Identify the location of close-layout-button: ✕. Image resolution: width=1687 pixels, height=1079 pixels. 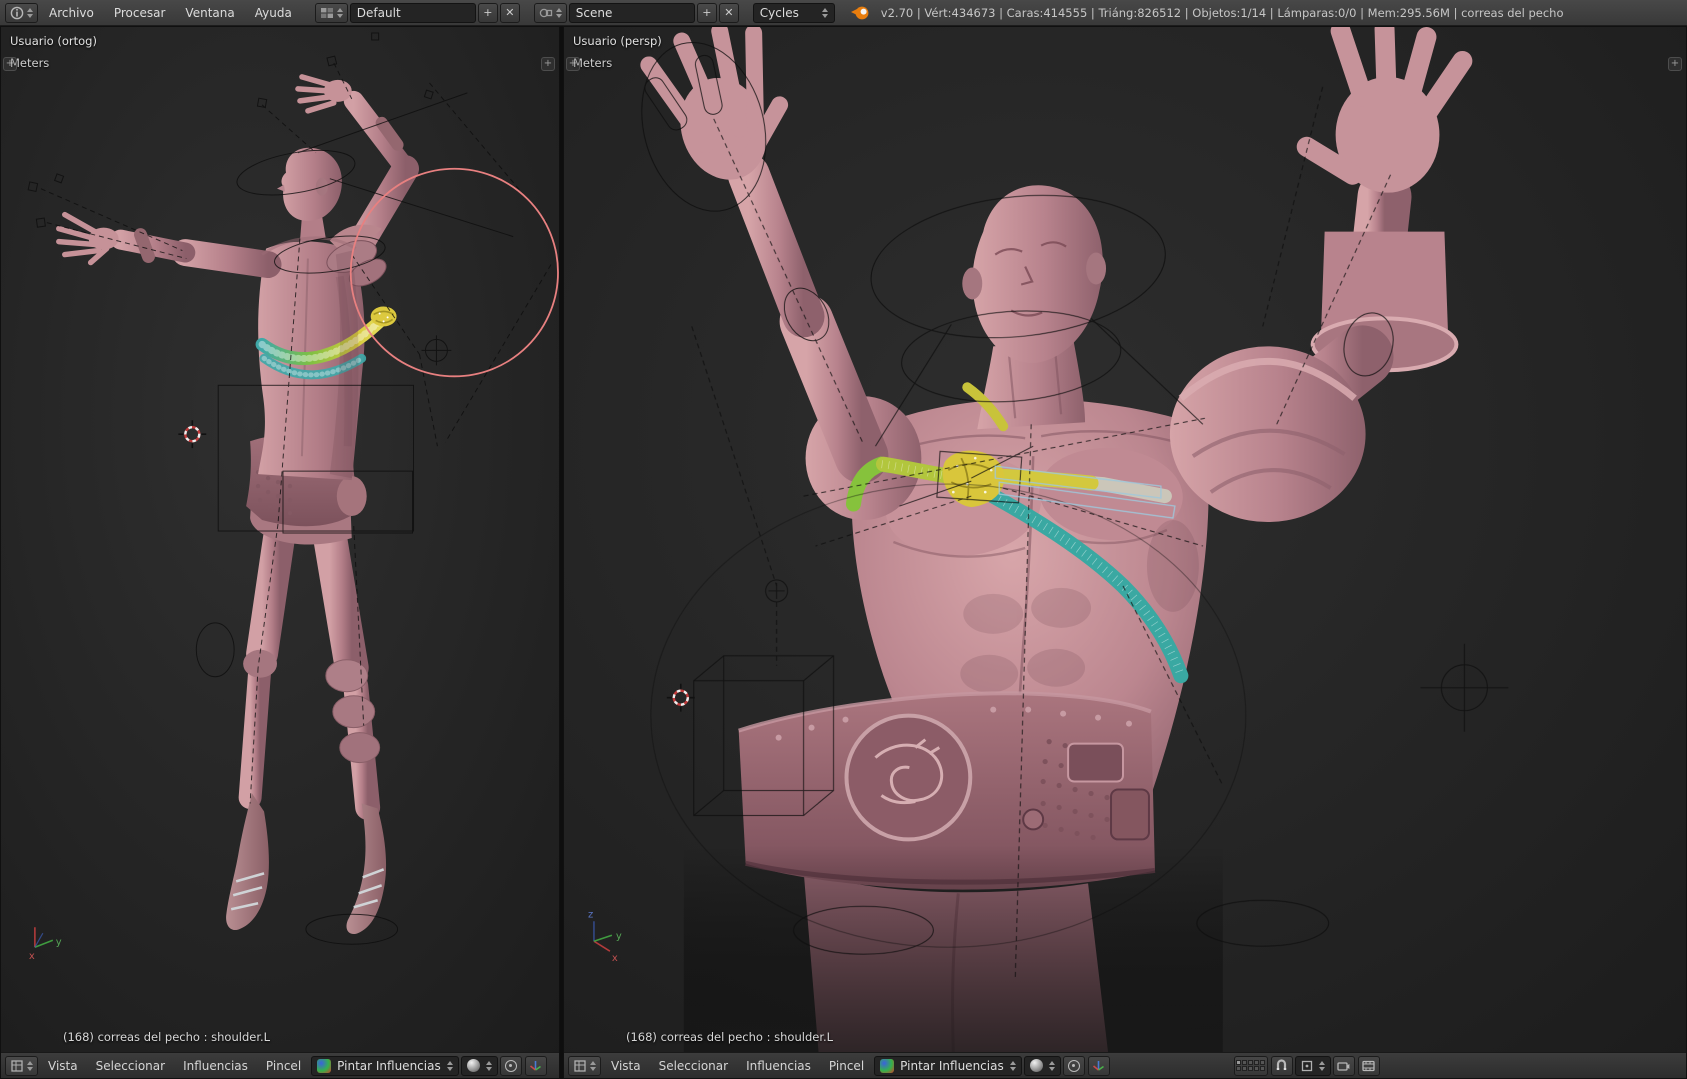
(509, 12).